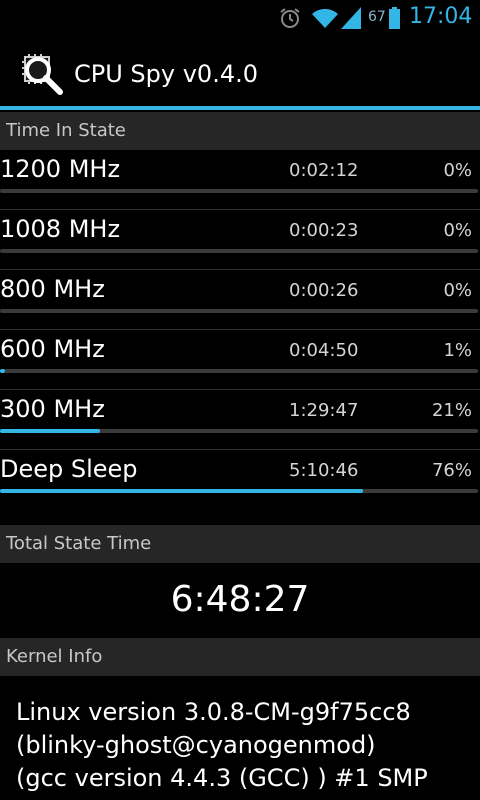 Image resolution: width=480 pixels, height=800 pixels. I want to click on action-bar: CPU Spy v0.4.0, so click(240, 72).